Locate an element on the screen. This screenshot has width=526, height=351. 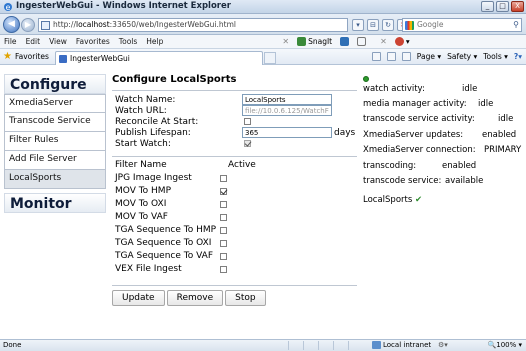
tools-menu: Tools ▾ is located at coordinates (495, 56).